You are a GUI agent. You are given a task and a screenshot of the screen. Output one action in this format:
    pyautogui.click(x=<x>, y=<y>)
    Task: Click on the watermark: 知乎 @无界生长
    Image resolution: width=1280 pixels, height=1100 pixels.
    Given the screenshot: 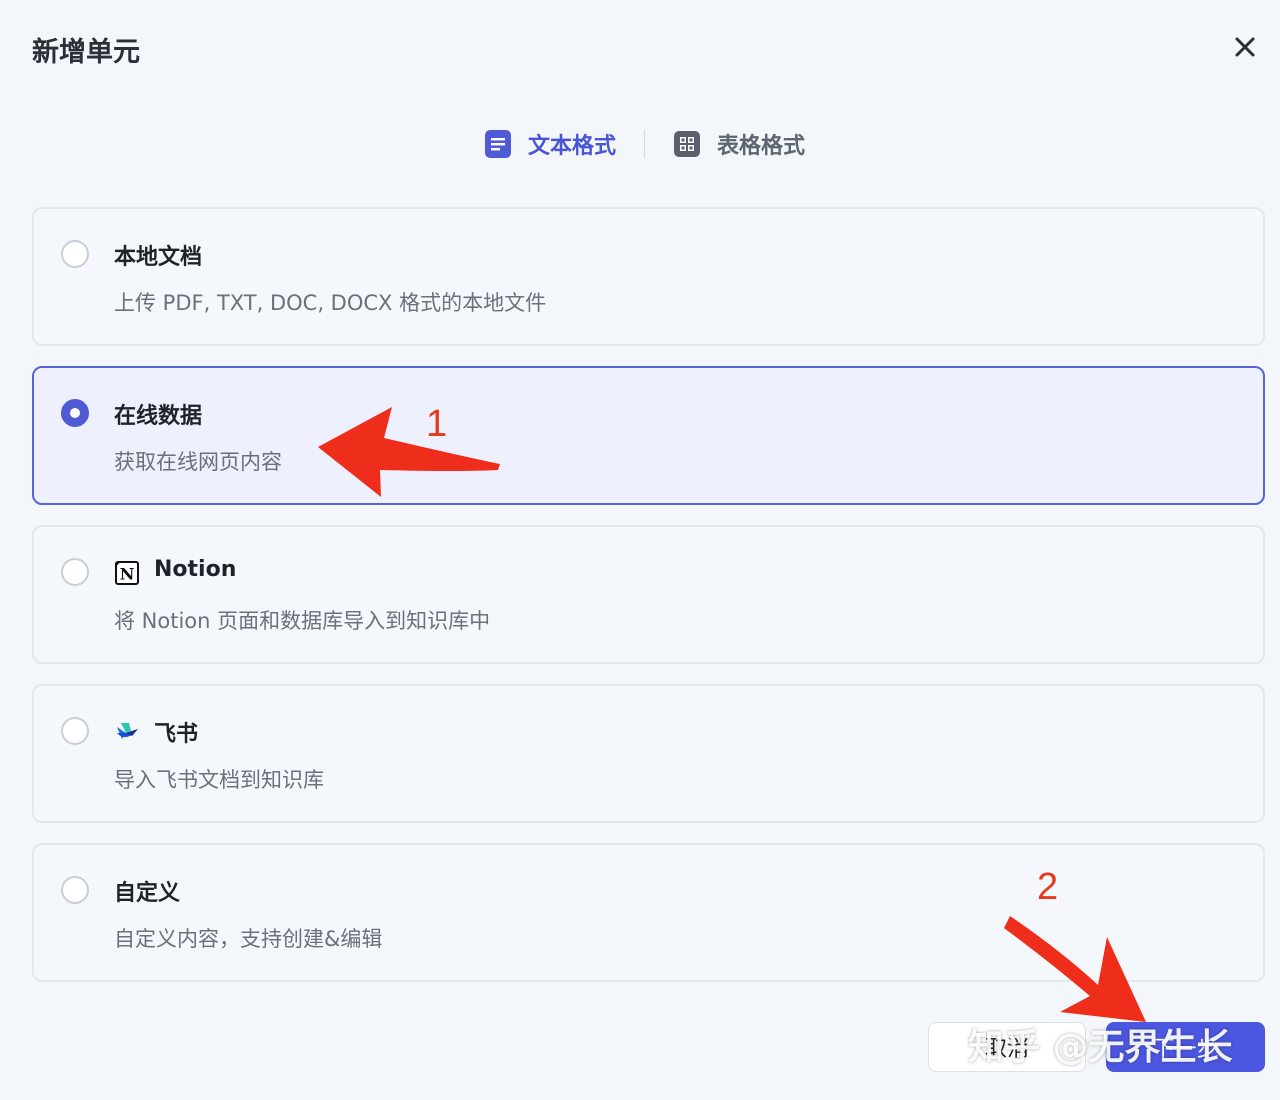 What is the action you would take?
    pyautogui.click(x=1100, y=1047)
    